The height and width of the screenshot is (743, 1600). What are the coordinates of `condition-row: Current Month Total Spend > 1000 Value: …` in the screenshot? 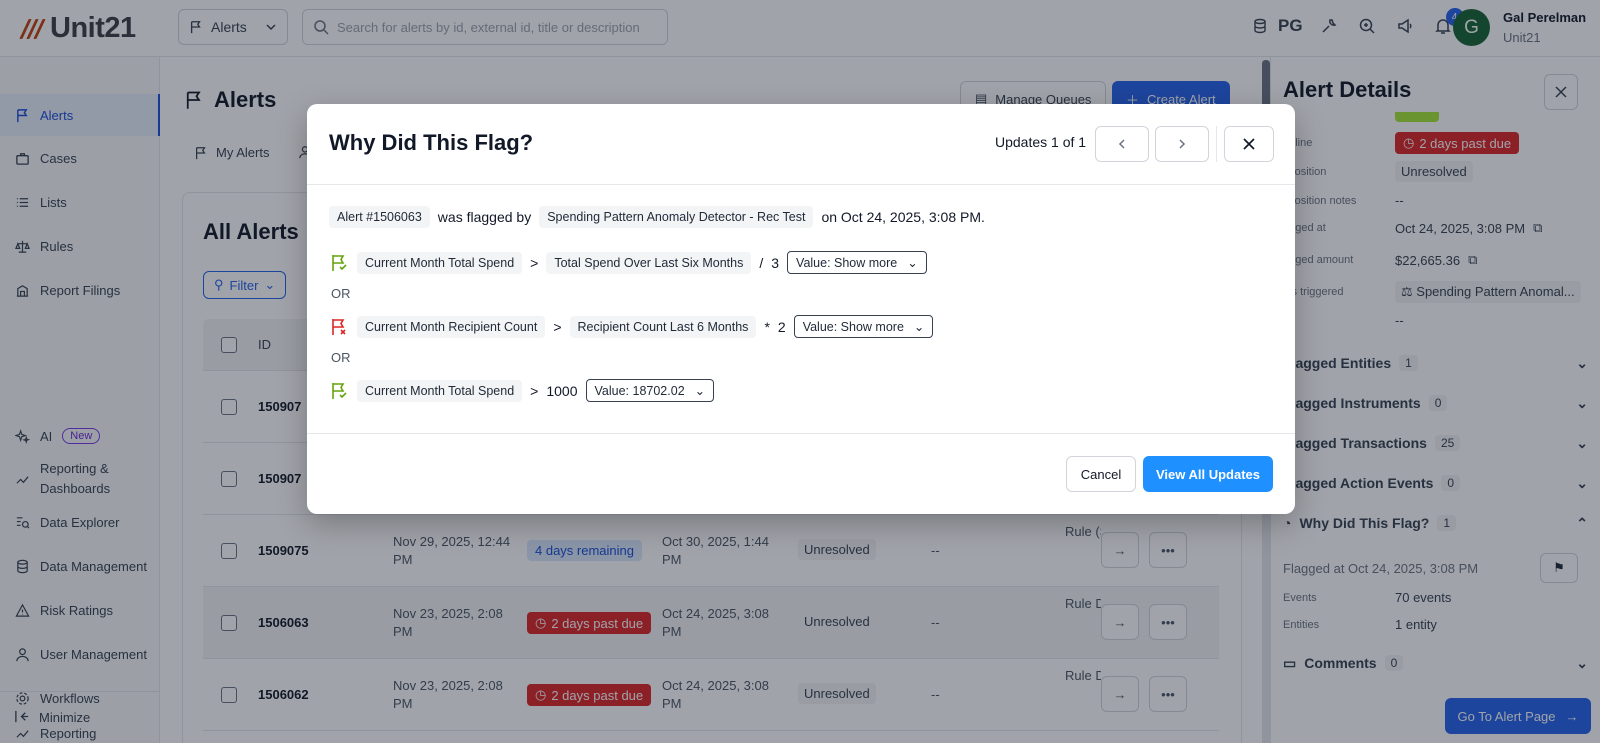 It's located at (522, 390).